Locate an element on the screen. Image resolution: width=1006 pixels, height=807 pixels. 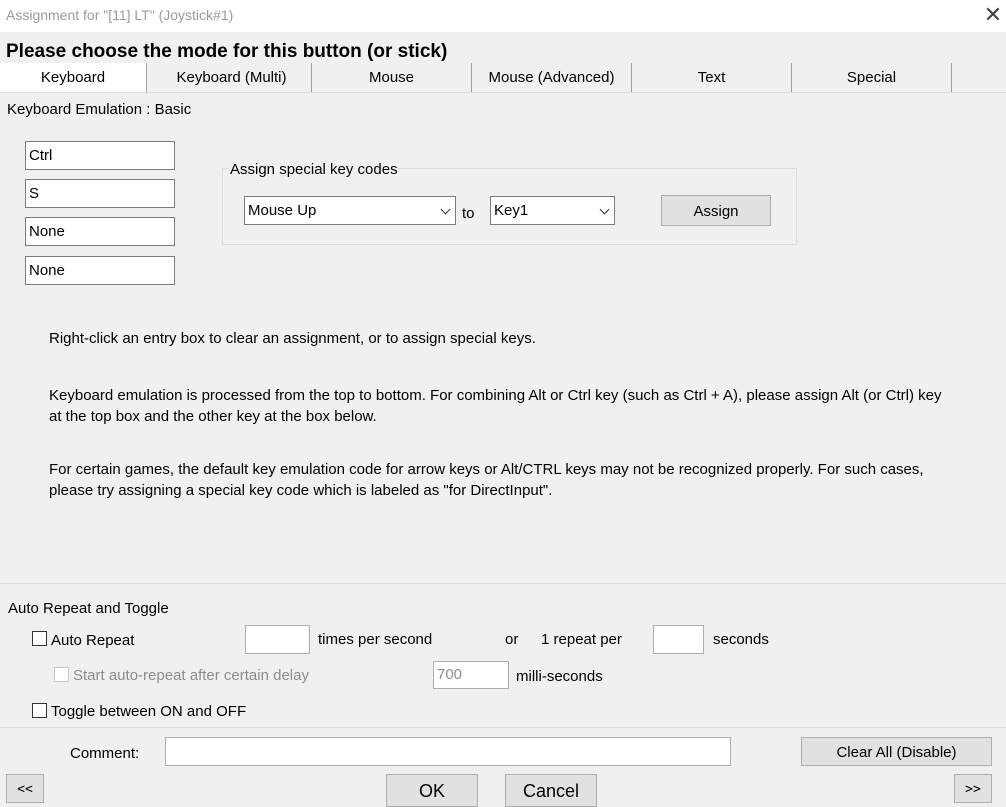
auto-repeat-checkbox is located at coordinates (39, 638).